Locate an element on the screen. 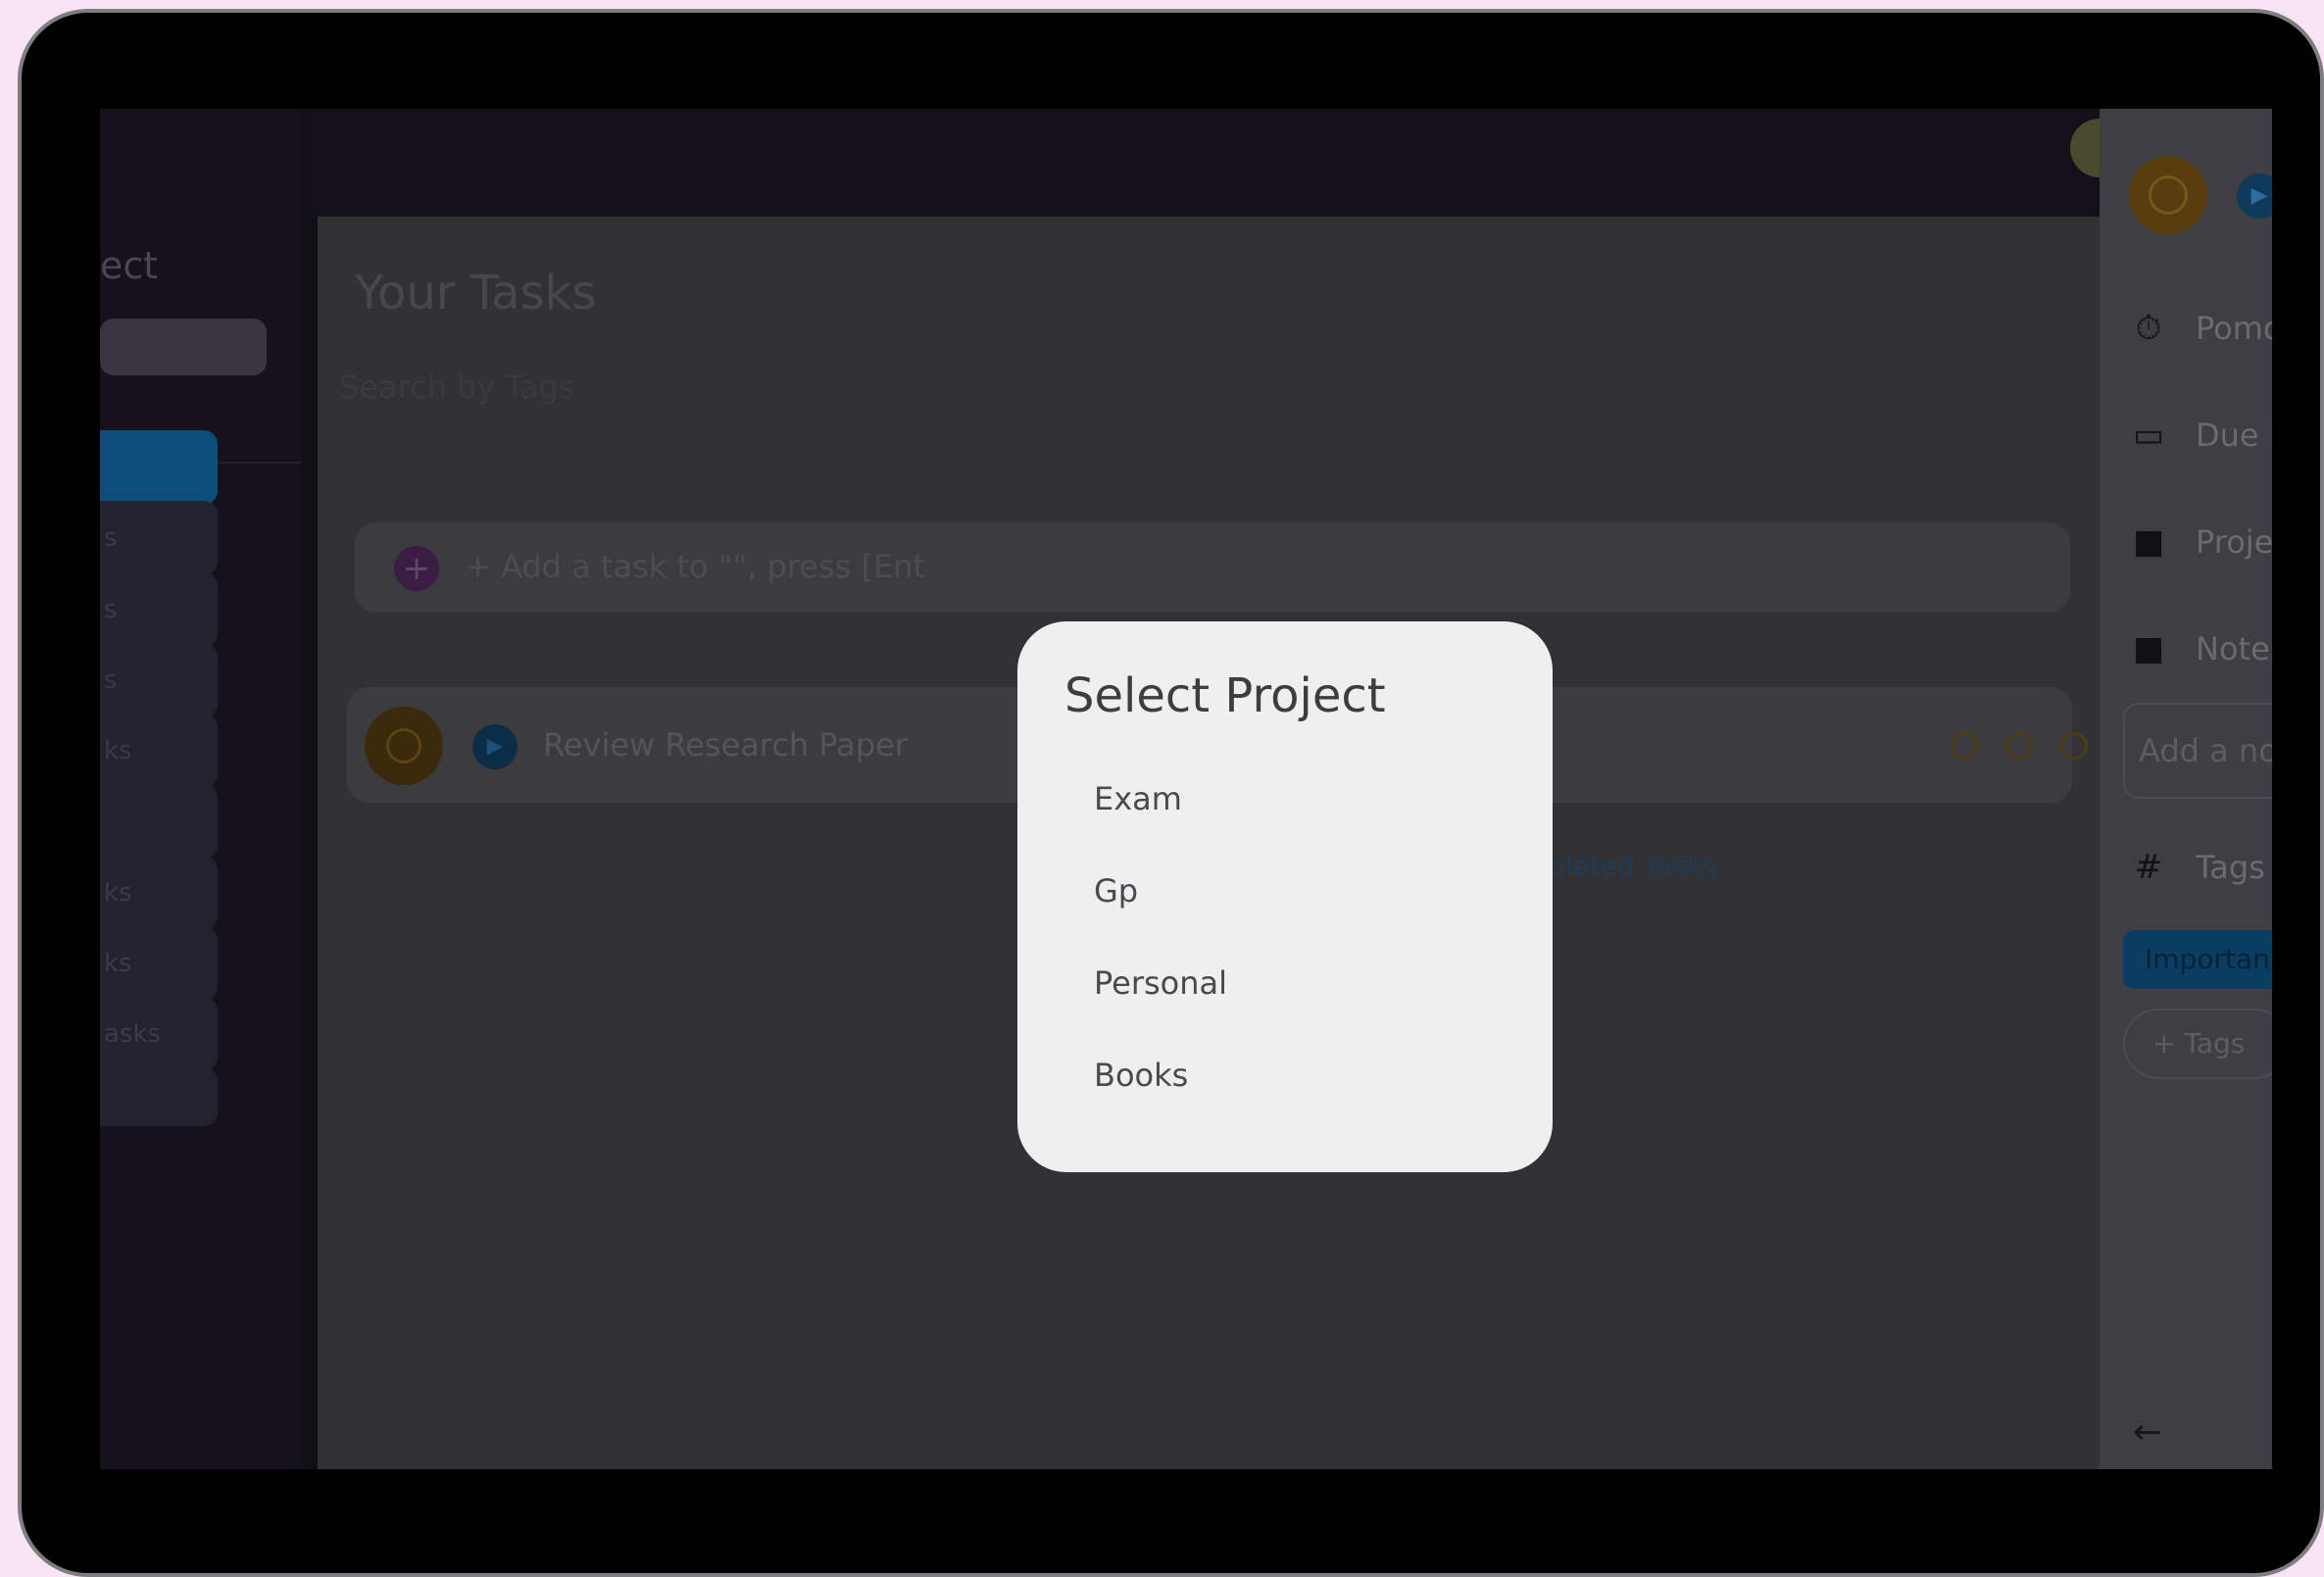 Image resolution: width=2324 pixels, height=1577 pixels. folder-icon: ■ is located at coordinates (2148, 542).